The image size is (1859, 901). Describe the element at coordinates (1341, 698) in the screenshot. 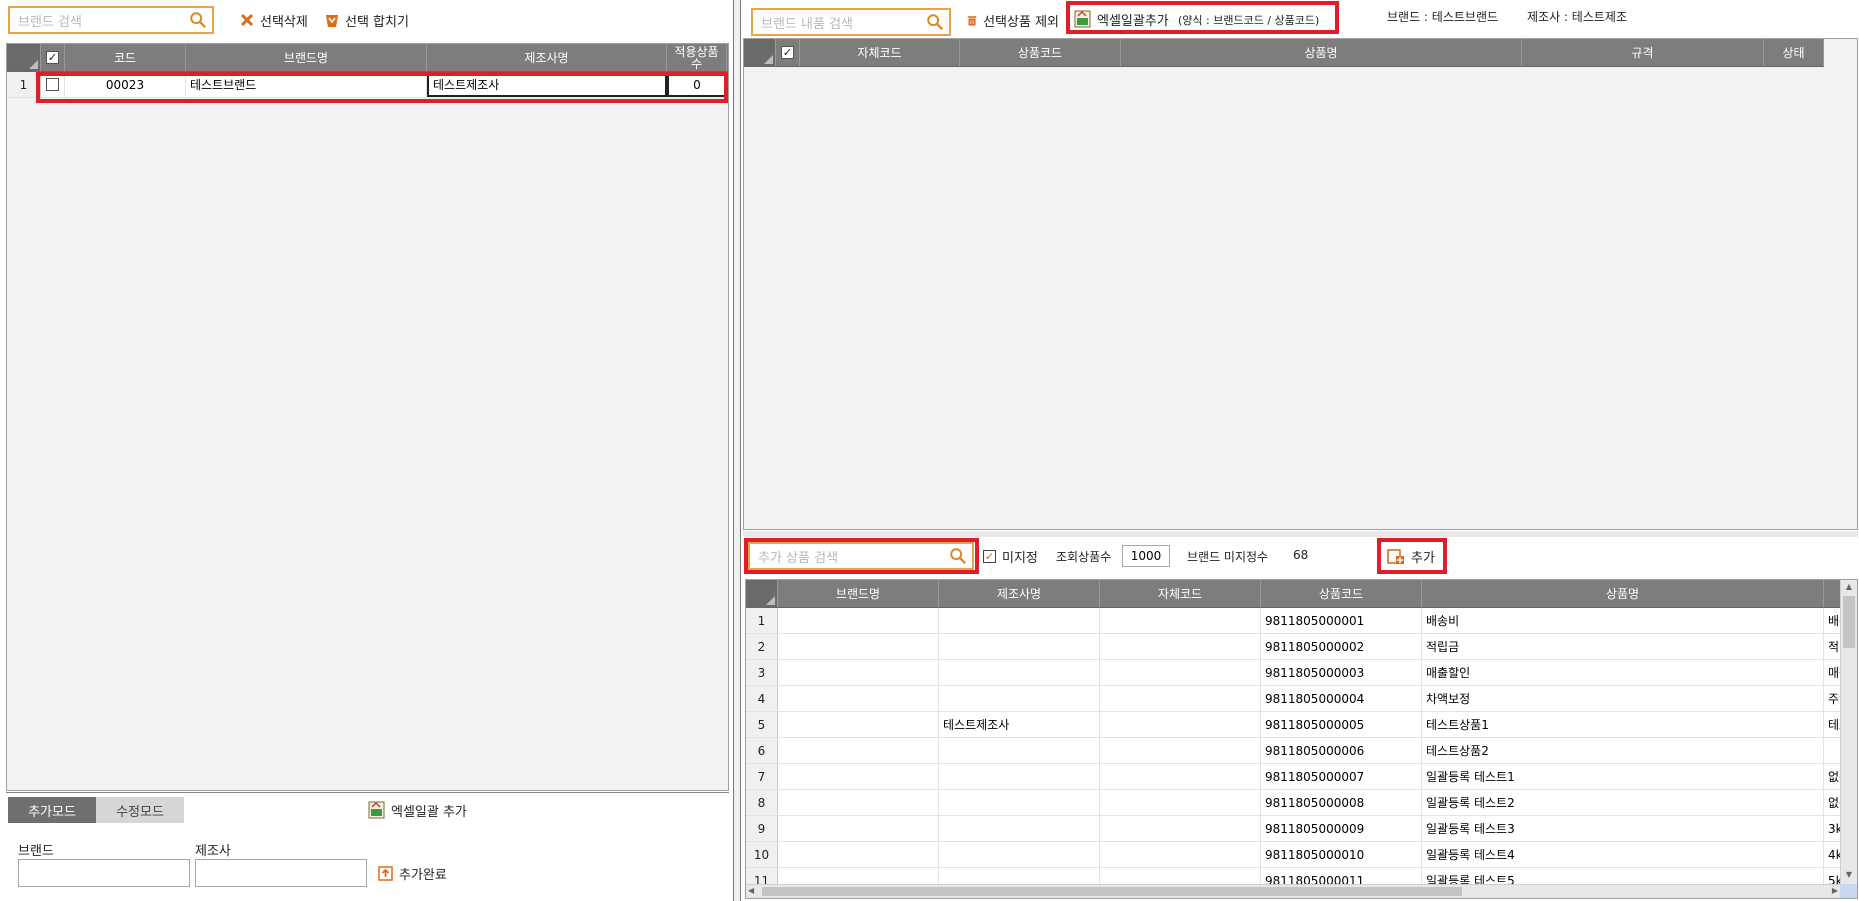

I see `cell-product-code: 9811805000004` at that location.